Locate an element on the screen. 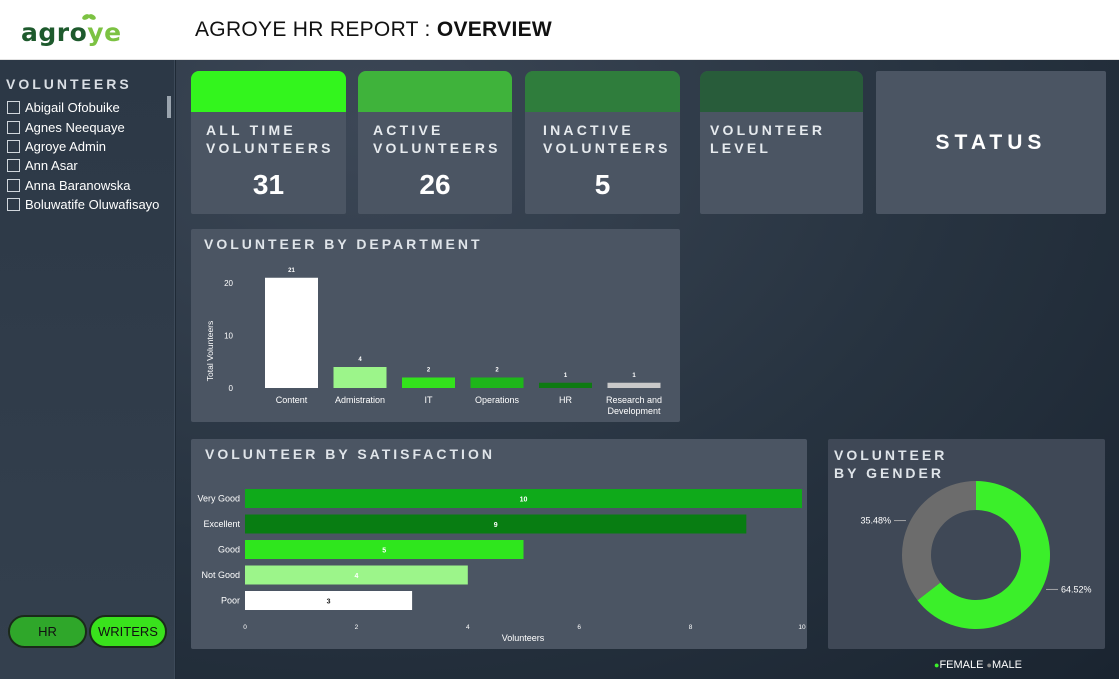 The image size is (1119, 679). kpi-label: ACTIVE VOLUNTEERS is located at coordinates (437, 139).